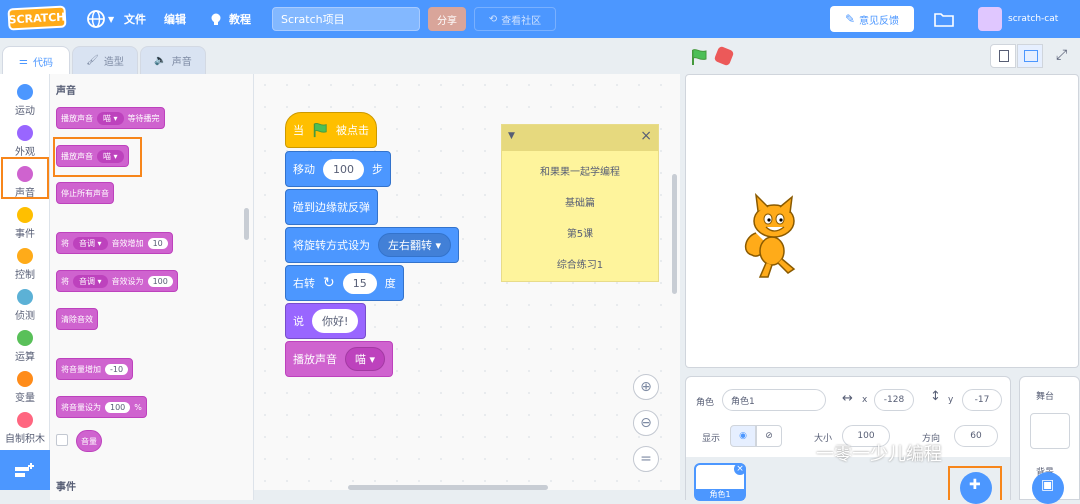 The height and width of the screenshot is (504, 1080). I want to click on zoom-reset-button: =, so click(646, 459).